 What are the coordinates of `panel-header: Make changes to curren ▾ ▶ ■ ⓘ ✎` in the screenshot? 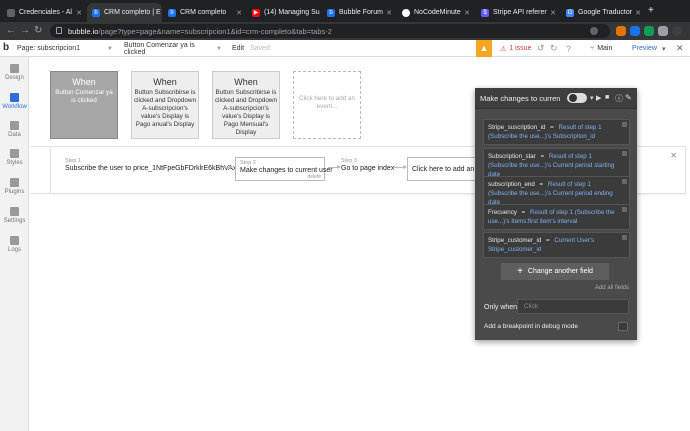 It's located at (556, 98).